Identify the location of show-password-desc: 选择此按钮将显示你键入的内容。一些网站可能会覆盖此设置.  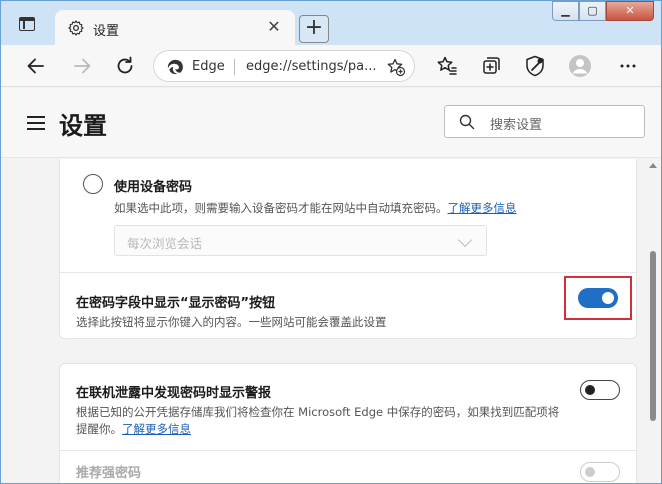
(231, 322).